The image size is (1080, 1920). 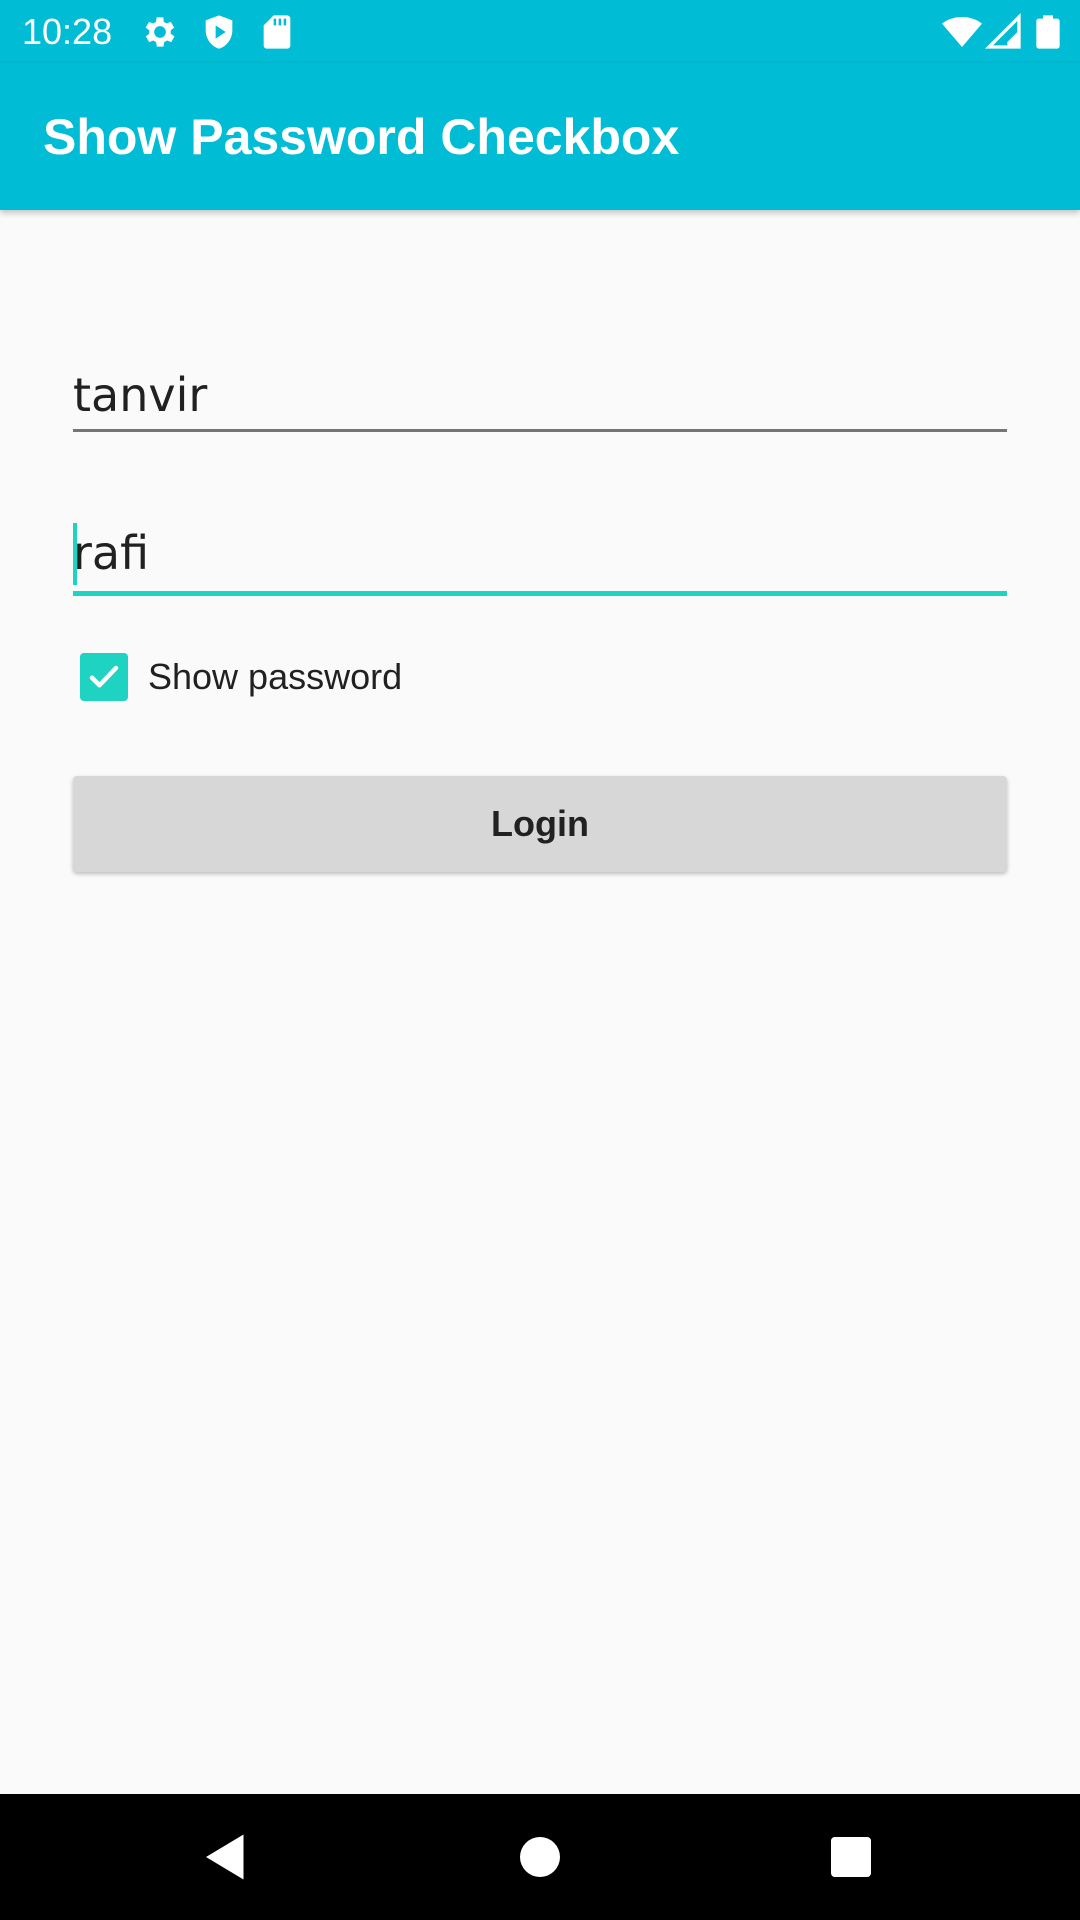 I want to click on username-underline, so click(x=540, y=430).